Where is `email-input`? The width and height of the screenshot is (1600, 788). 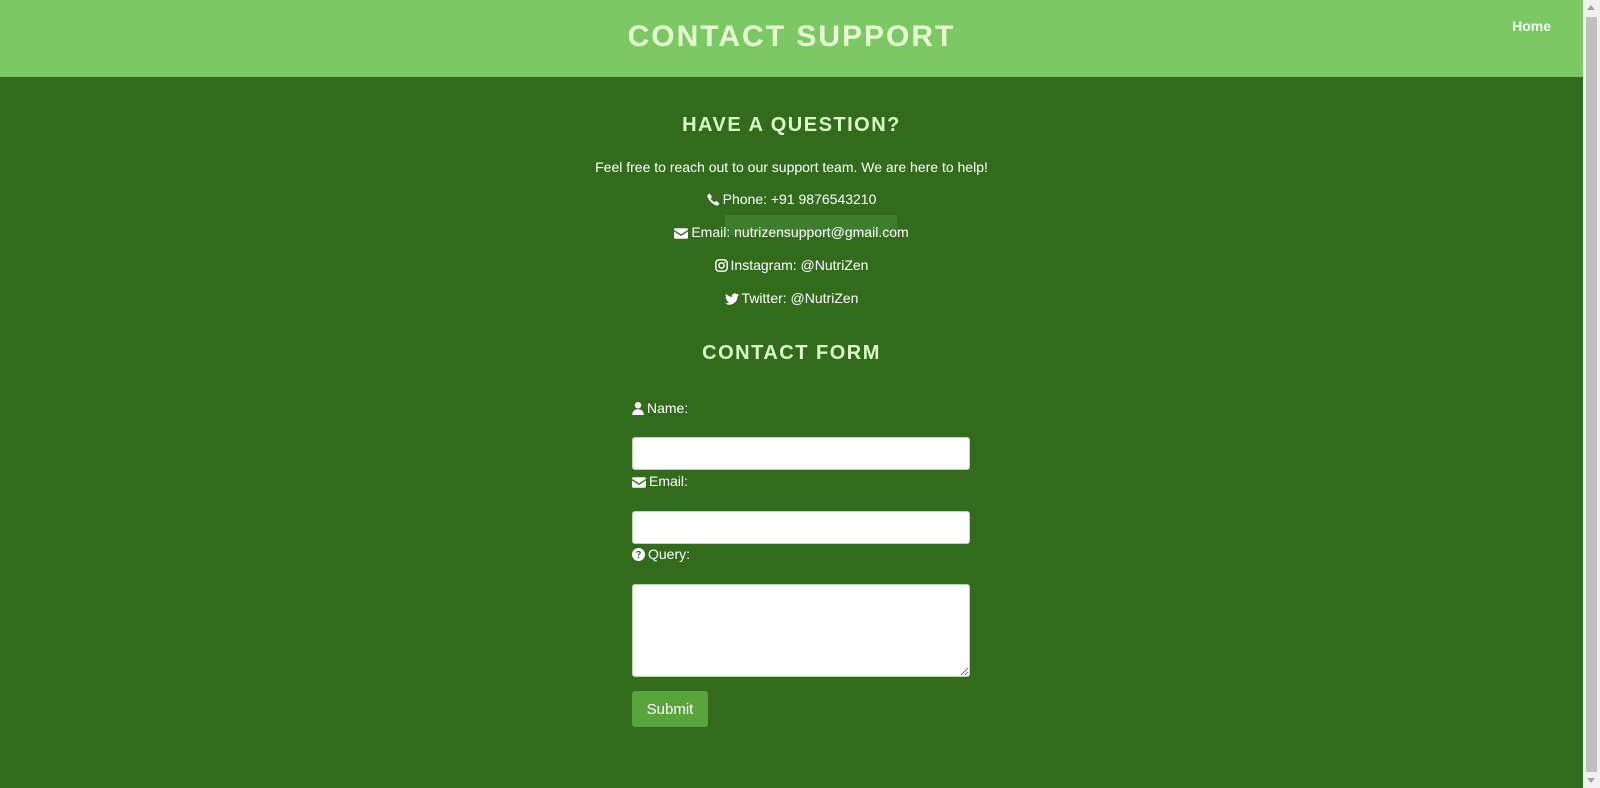 email-input is located at coordinates (801, 527).